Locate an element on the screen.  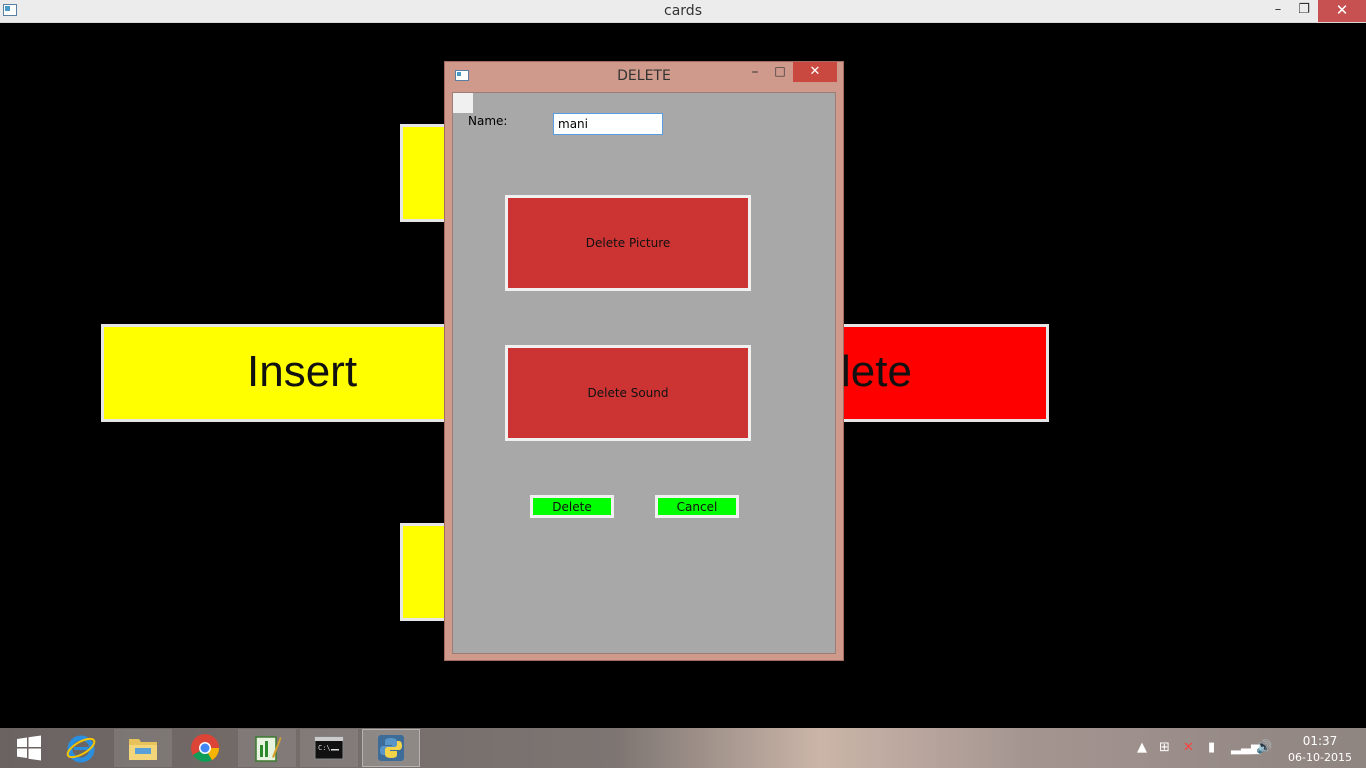
name-input is located at coordinates (608, 124).